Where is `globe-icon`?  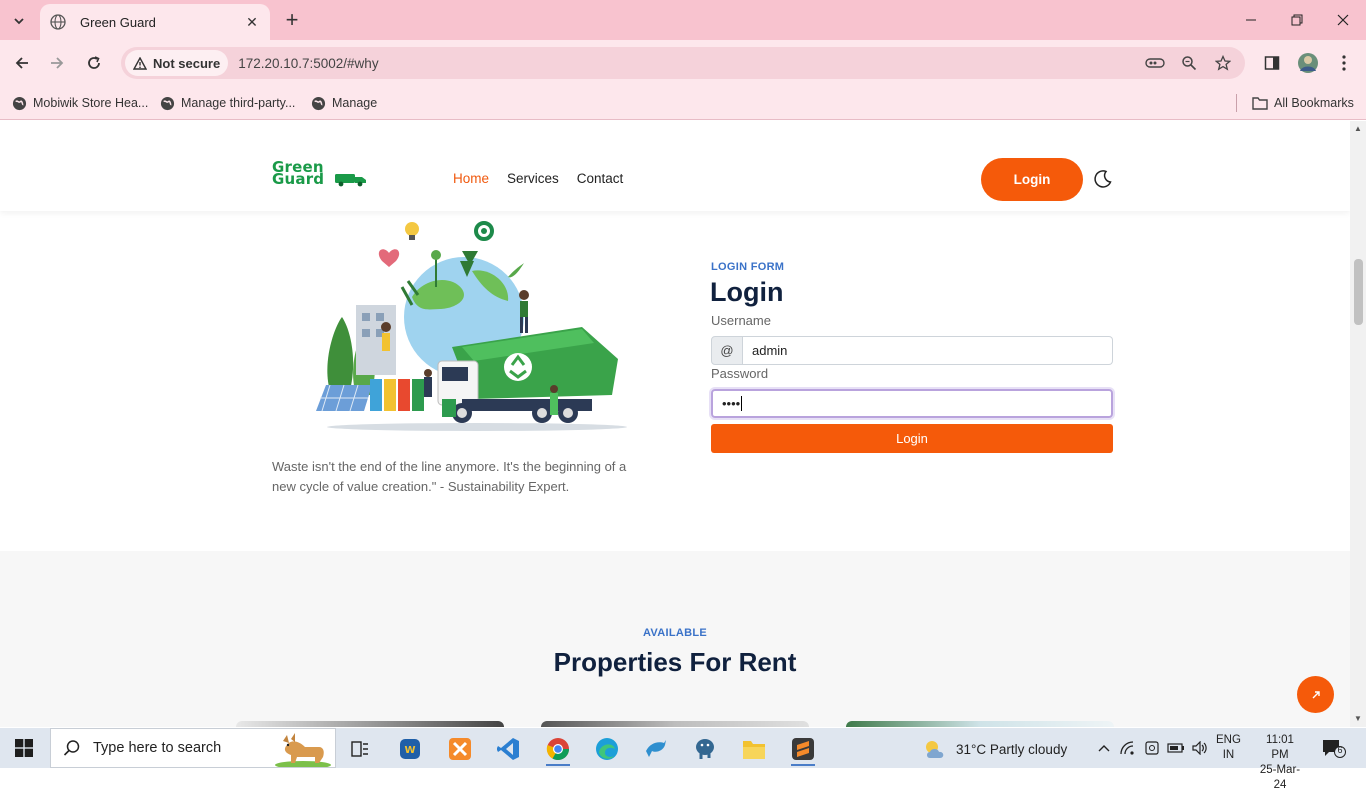 globe-icon is located at coordinates (167, 103).